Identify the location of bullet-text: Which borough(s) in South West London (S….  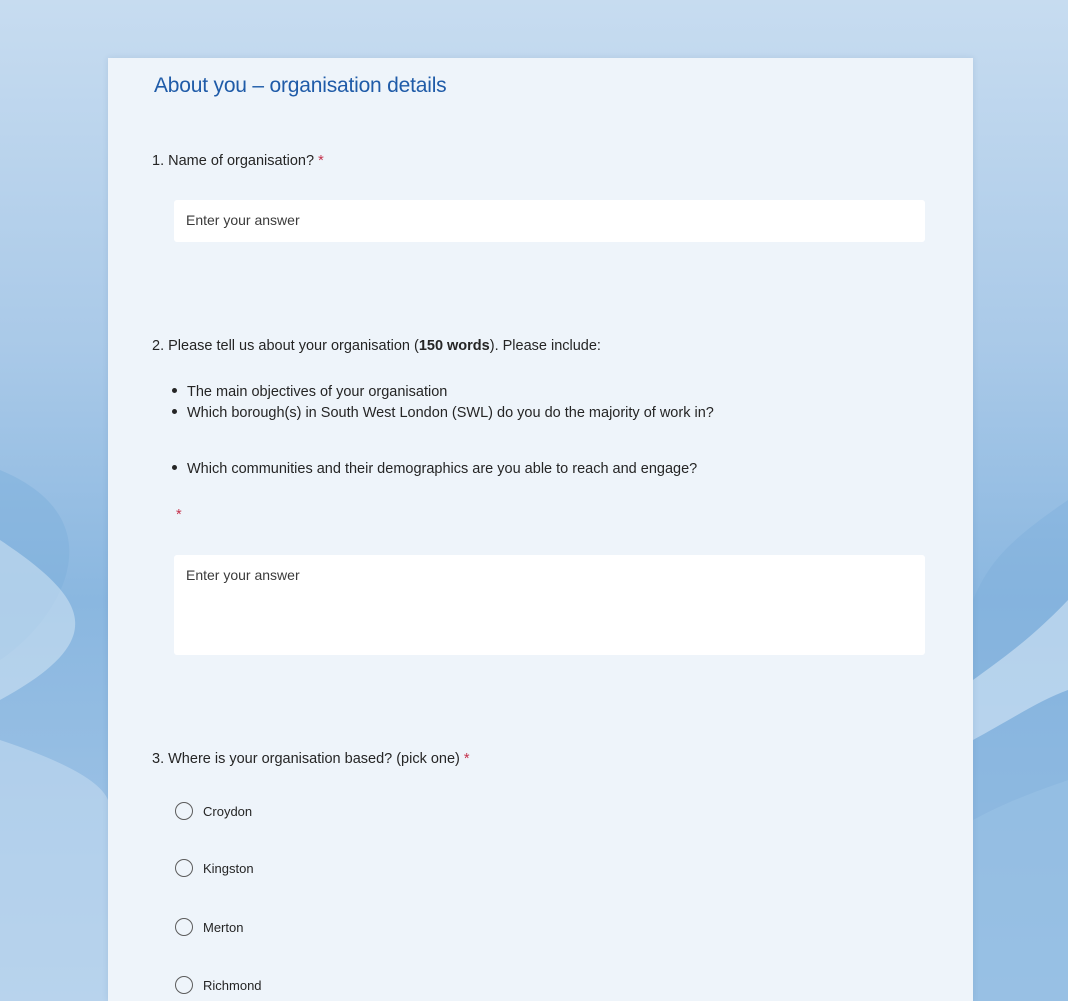
(450, 413).